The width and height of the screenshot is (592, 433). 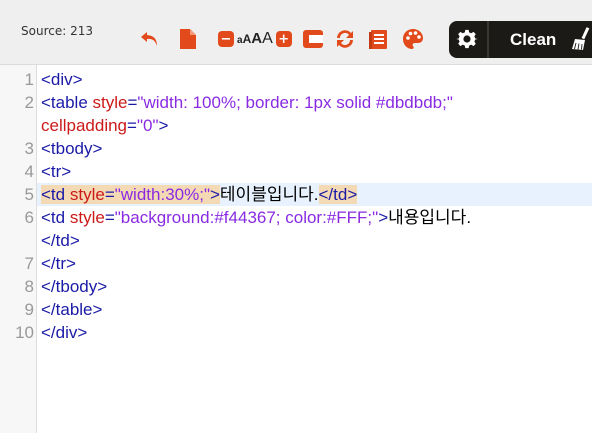 I want to click on code-token-tag: <div>, so click(x=62, y=79).